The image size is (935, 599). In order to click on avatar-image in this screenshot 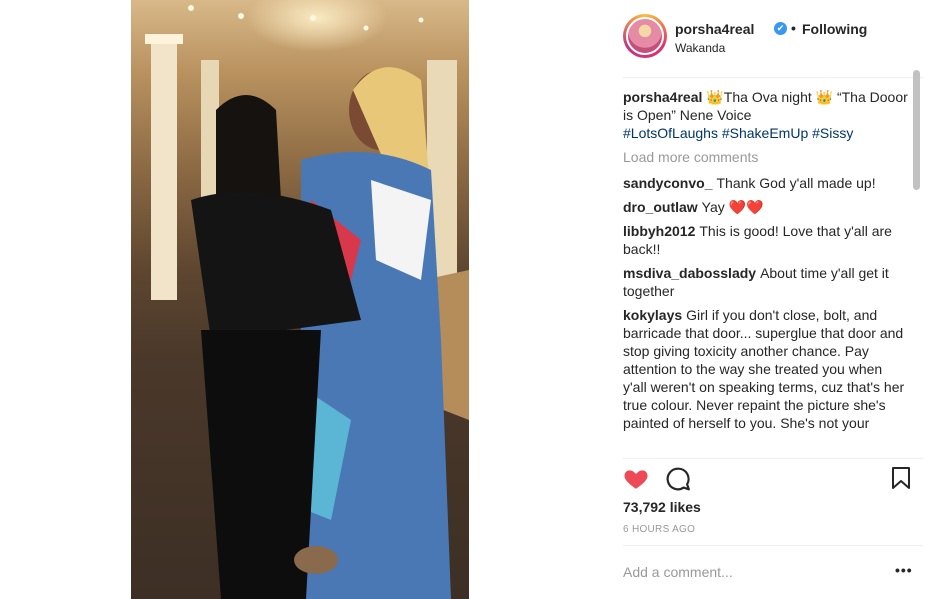, I will do `click(645, 36)`.